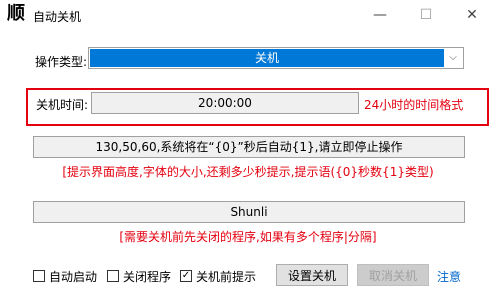 The image size is (495, 306). I want to click on maximize-button: ☐, so click(426, 15).